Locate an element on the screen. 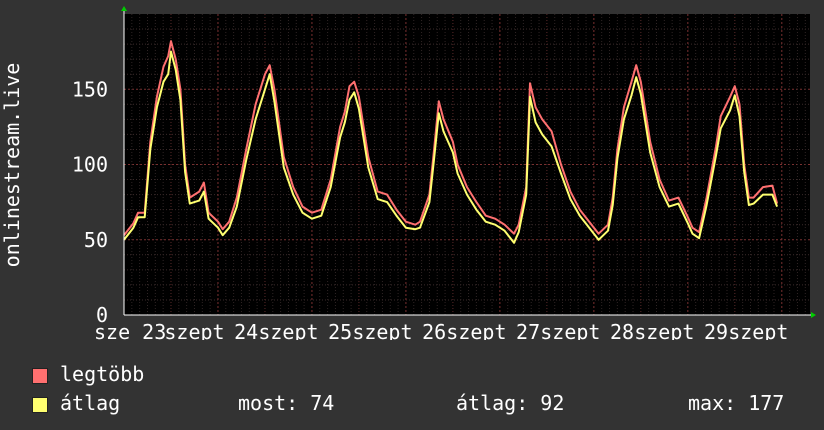  legend-swatch-legtobb is located at coordinates (40, 375).